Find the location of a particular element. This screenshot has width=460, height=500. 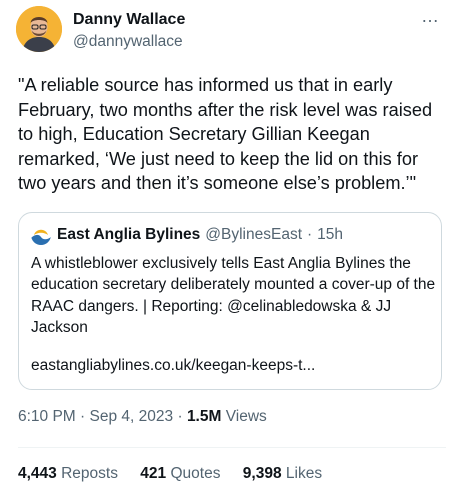

likes-stat: 9,398 Likes is located at coordinates (282, 473).